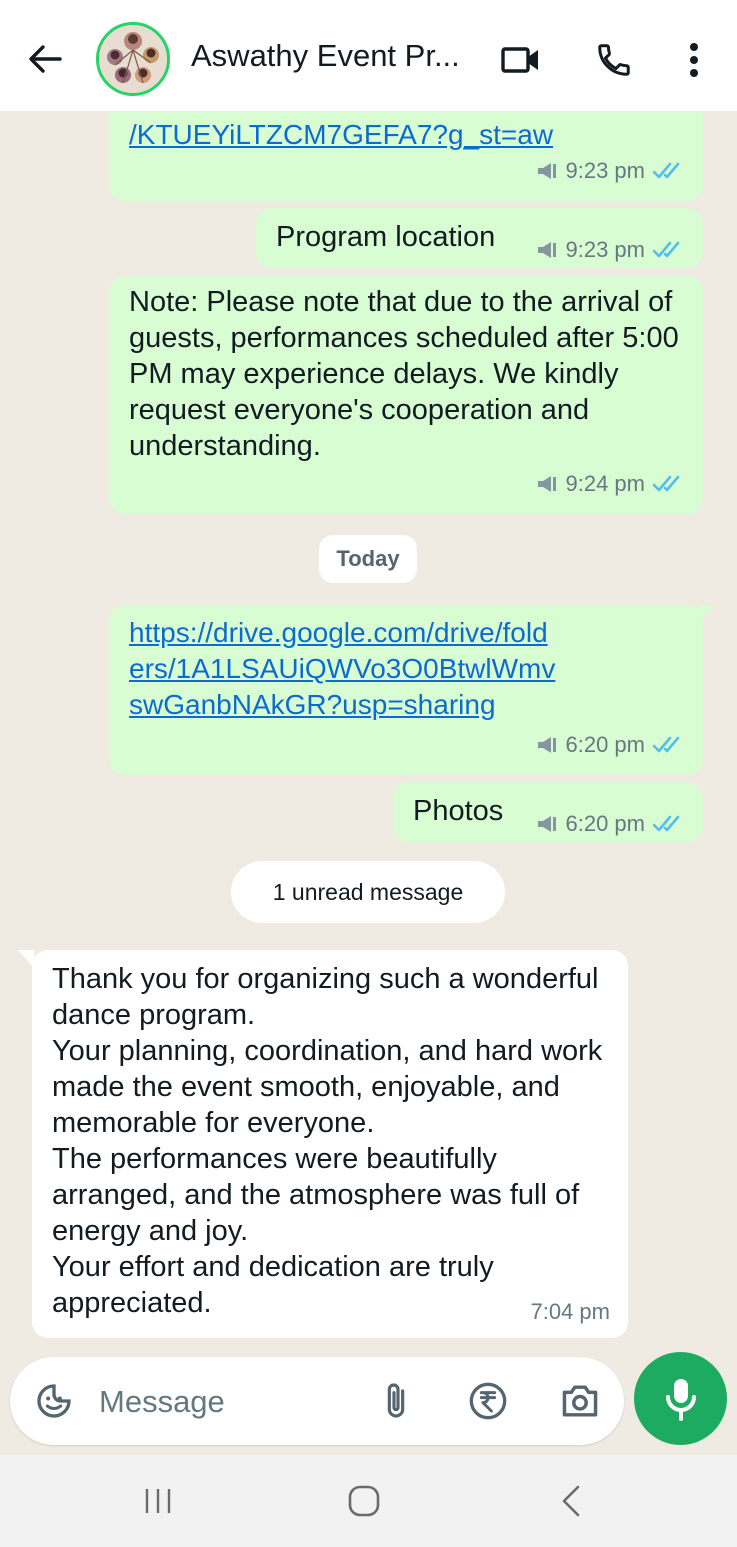  I want to click on voice-message-button, so click(680, 1398).